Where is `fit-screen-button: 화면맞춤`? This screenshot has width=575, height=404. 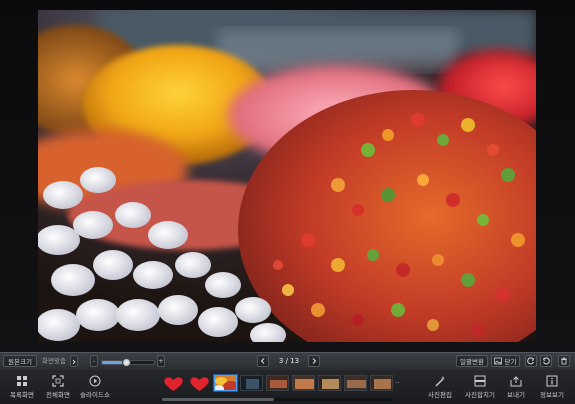
fit-screen-button: 화면맞춤 is located at coordinates (54, 361).